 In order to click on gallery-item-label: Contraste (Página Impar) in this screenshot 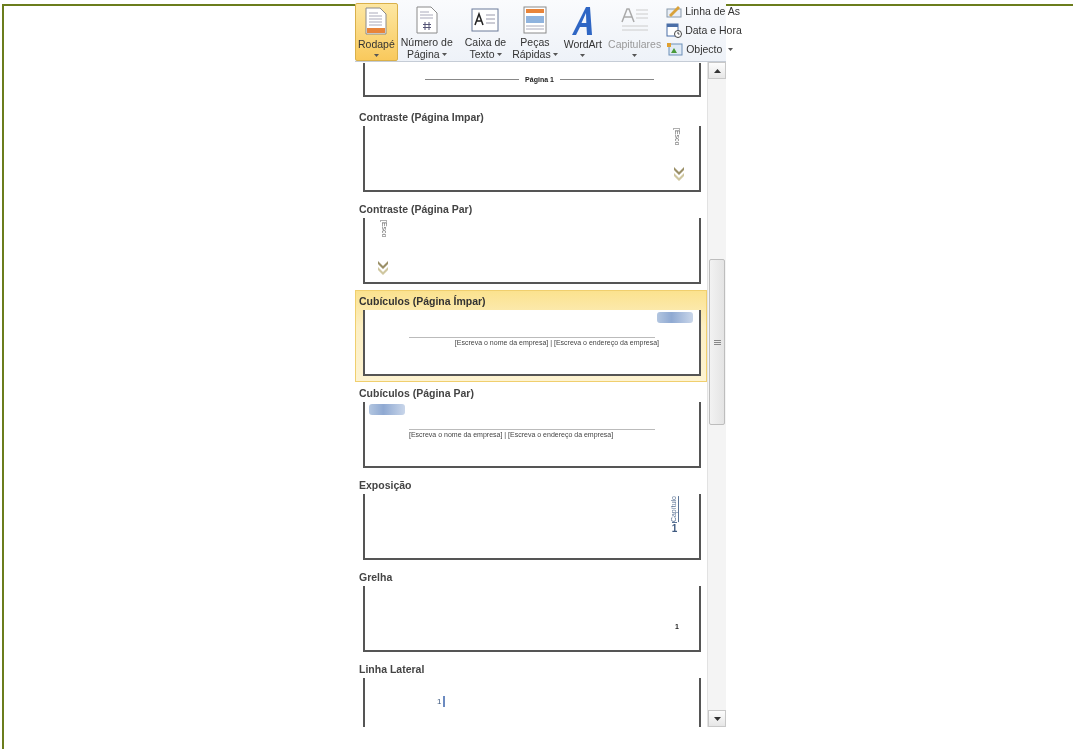, I will do `click(422, 117)`.